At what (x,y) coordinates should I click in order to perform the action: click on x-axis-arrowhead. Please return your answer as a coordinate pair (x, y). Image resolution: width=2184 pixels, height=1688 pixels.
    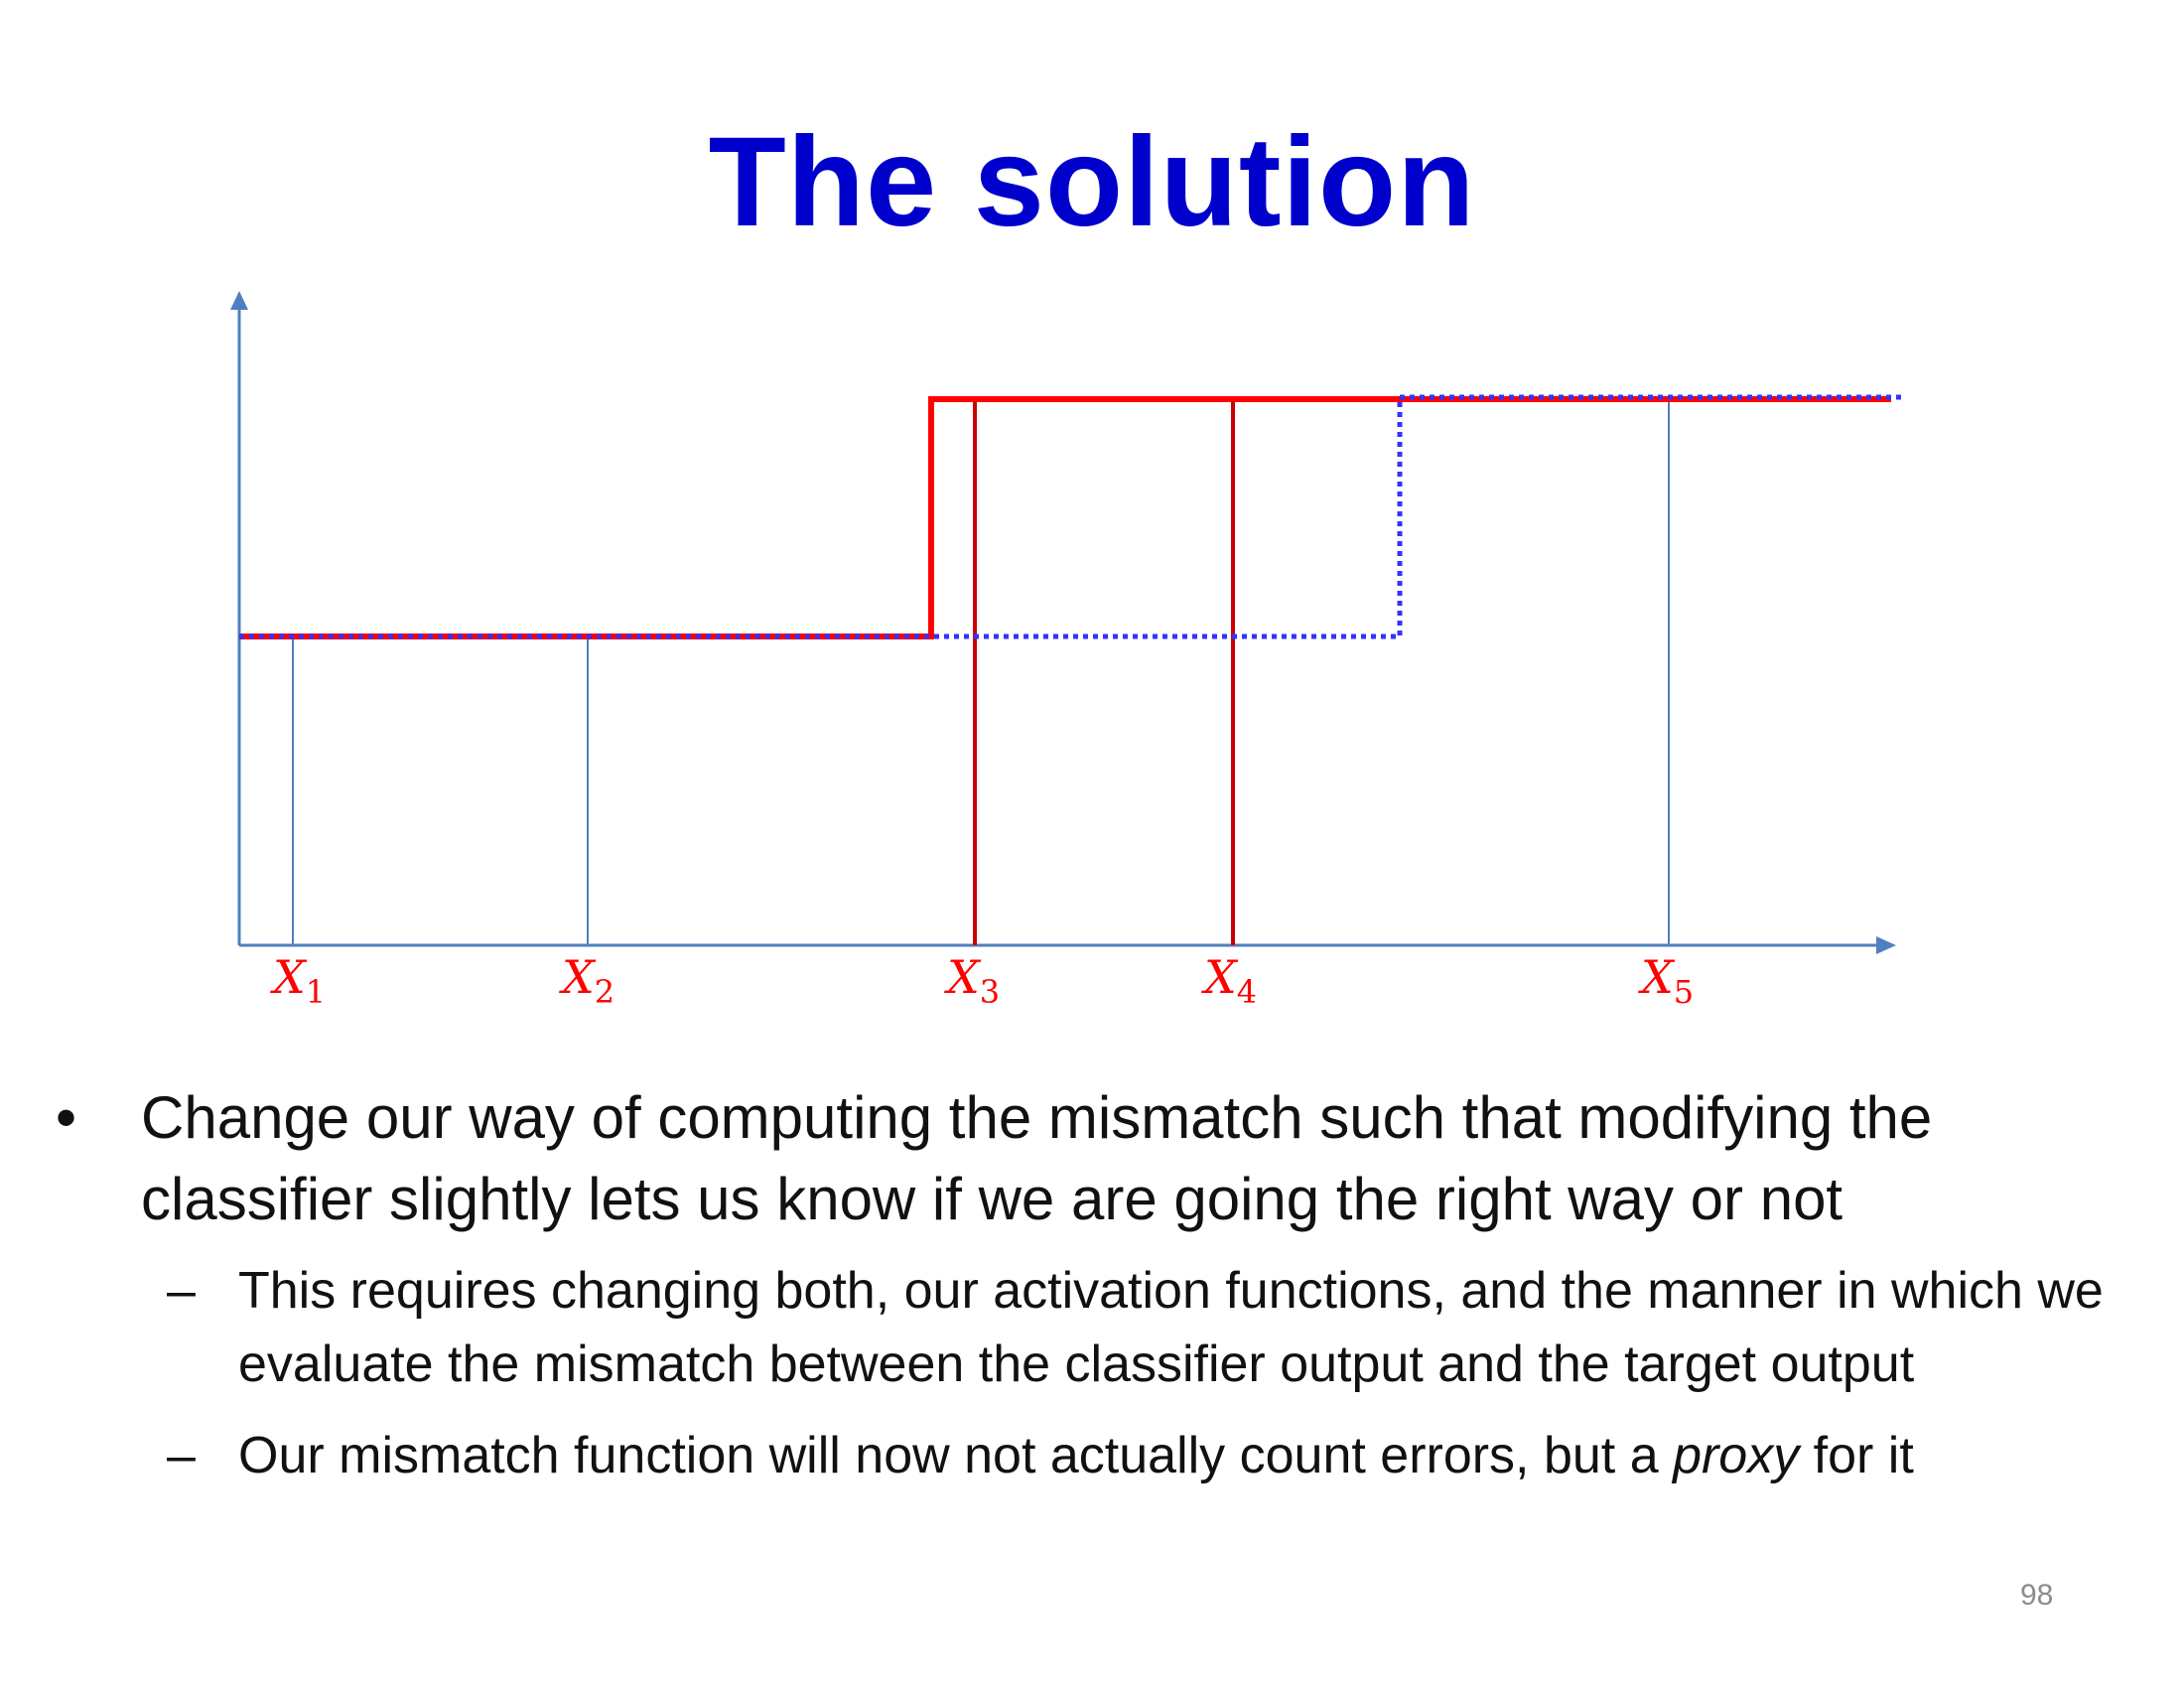
    Looking at the image, I should click on (1886, 945).